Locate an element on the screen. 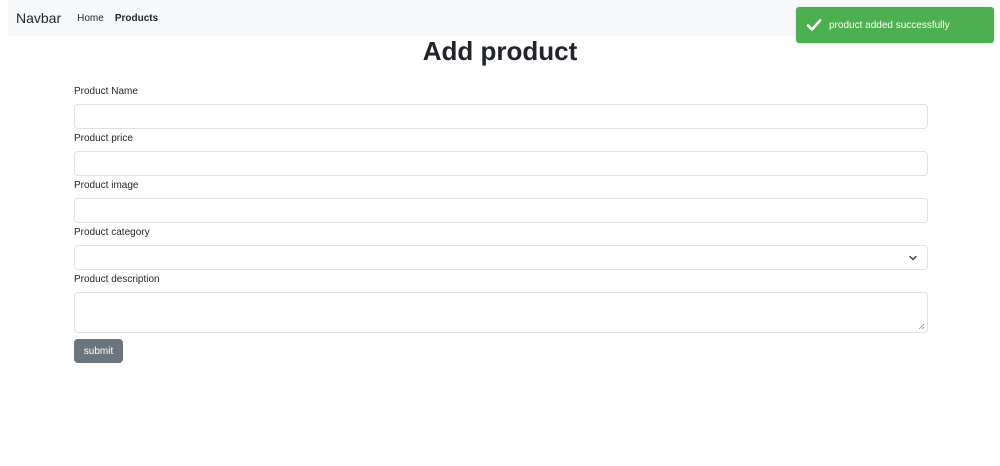  product-category-select is located at coordinates (501, 257).